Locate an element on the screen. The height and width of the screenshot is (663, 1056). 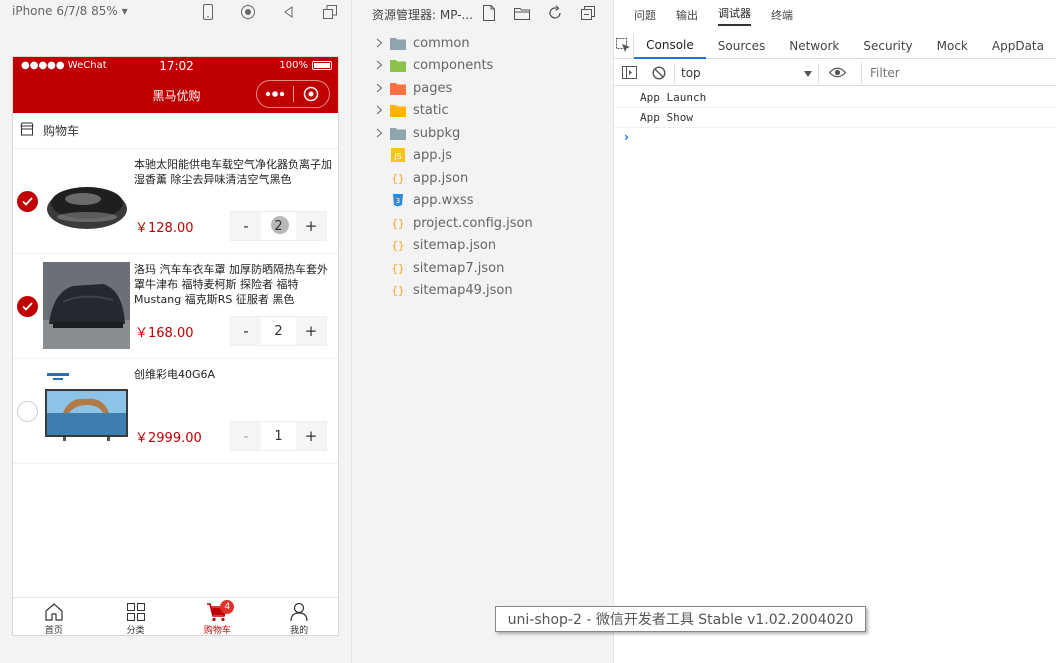
nav-bar: 黑马优购 is located at coordinates (175, 95).